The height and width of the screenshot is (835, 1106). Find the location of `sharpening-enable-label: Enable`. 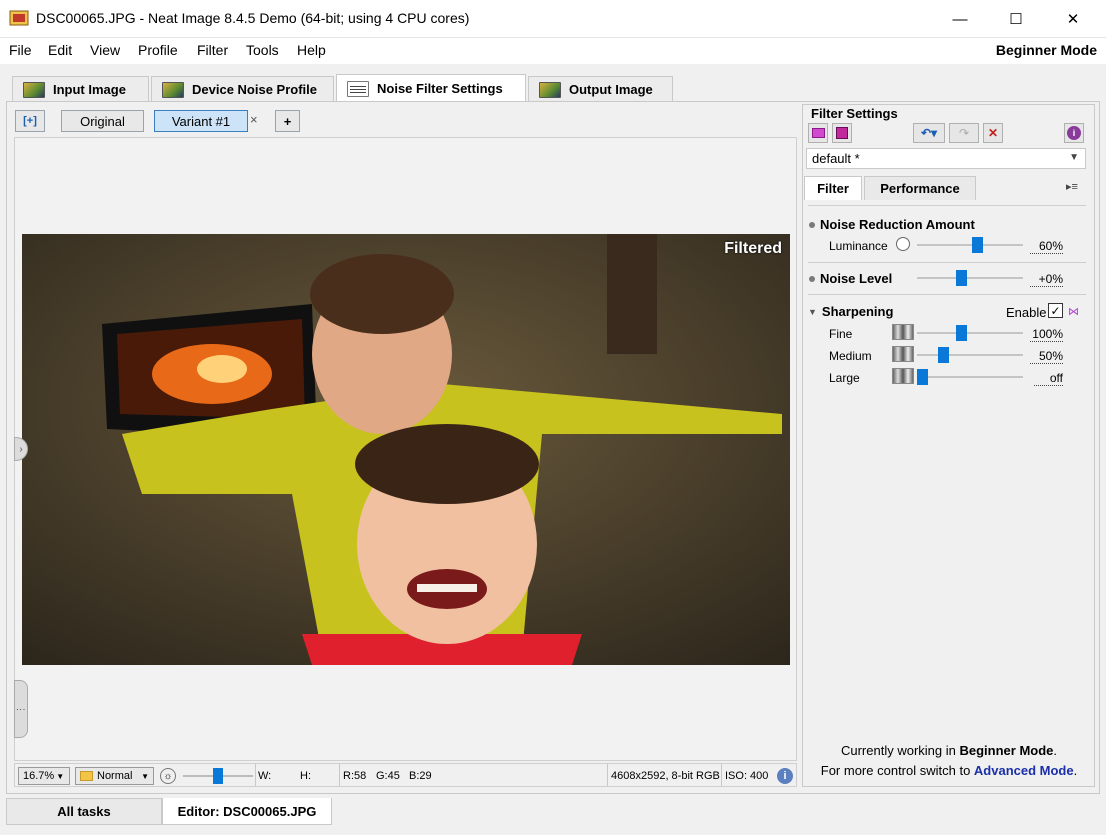

sharpening-enable-label: Enable is located at coordinates (1026, 312).